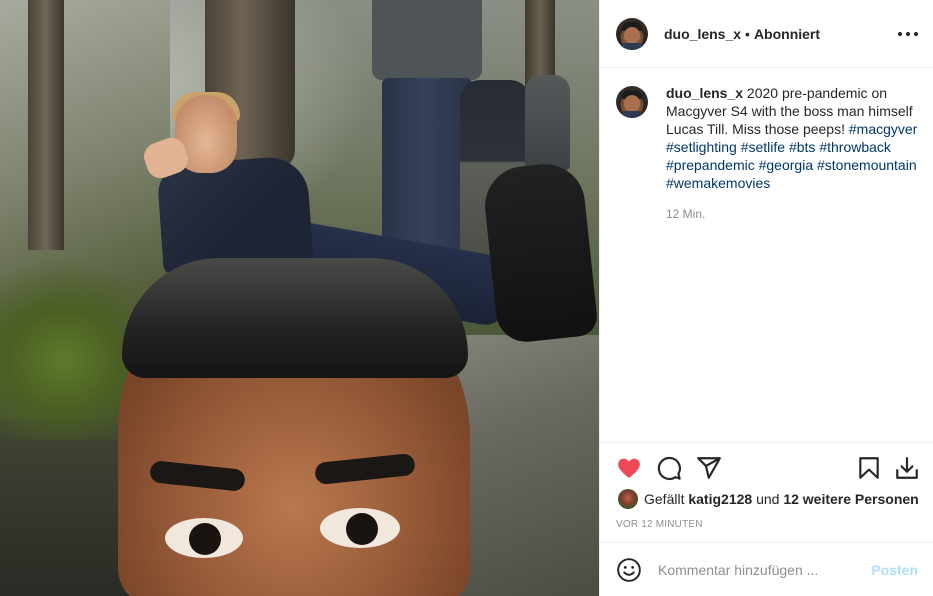 The width and height of the screenshot is (933, 596). What do you see at coordinates (547, 122) in the screenshot?
I see `background-person` at bounding box center [547, 122].